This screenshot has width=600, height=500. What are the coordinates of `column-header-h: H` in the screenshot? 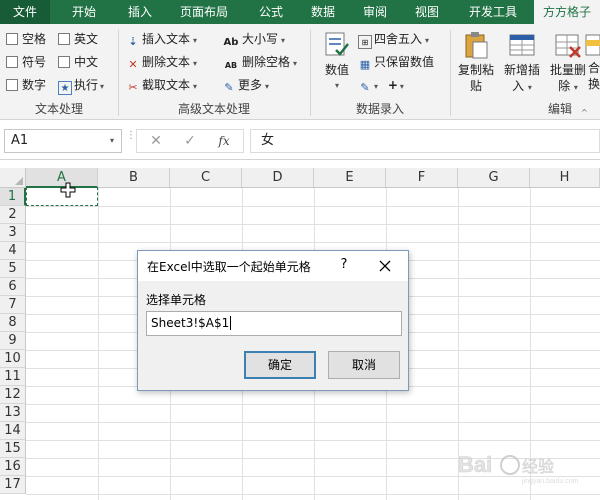 It's located at (565, 178).